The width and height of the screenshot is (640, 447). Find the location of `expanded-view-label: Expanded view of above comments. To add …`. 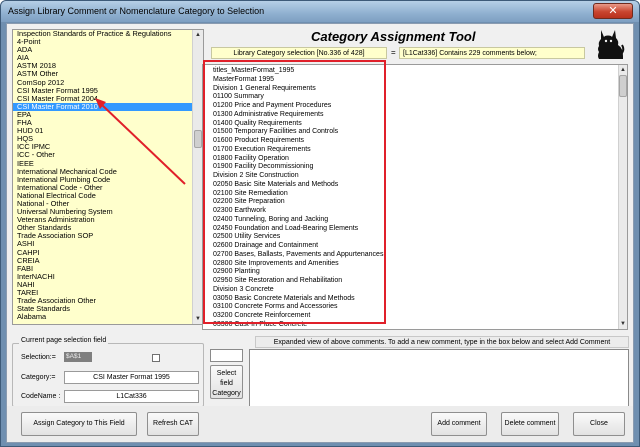

expanded-view-label: Expanded view of above comments. To add … is located at coordinates (442, 342).